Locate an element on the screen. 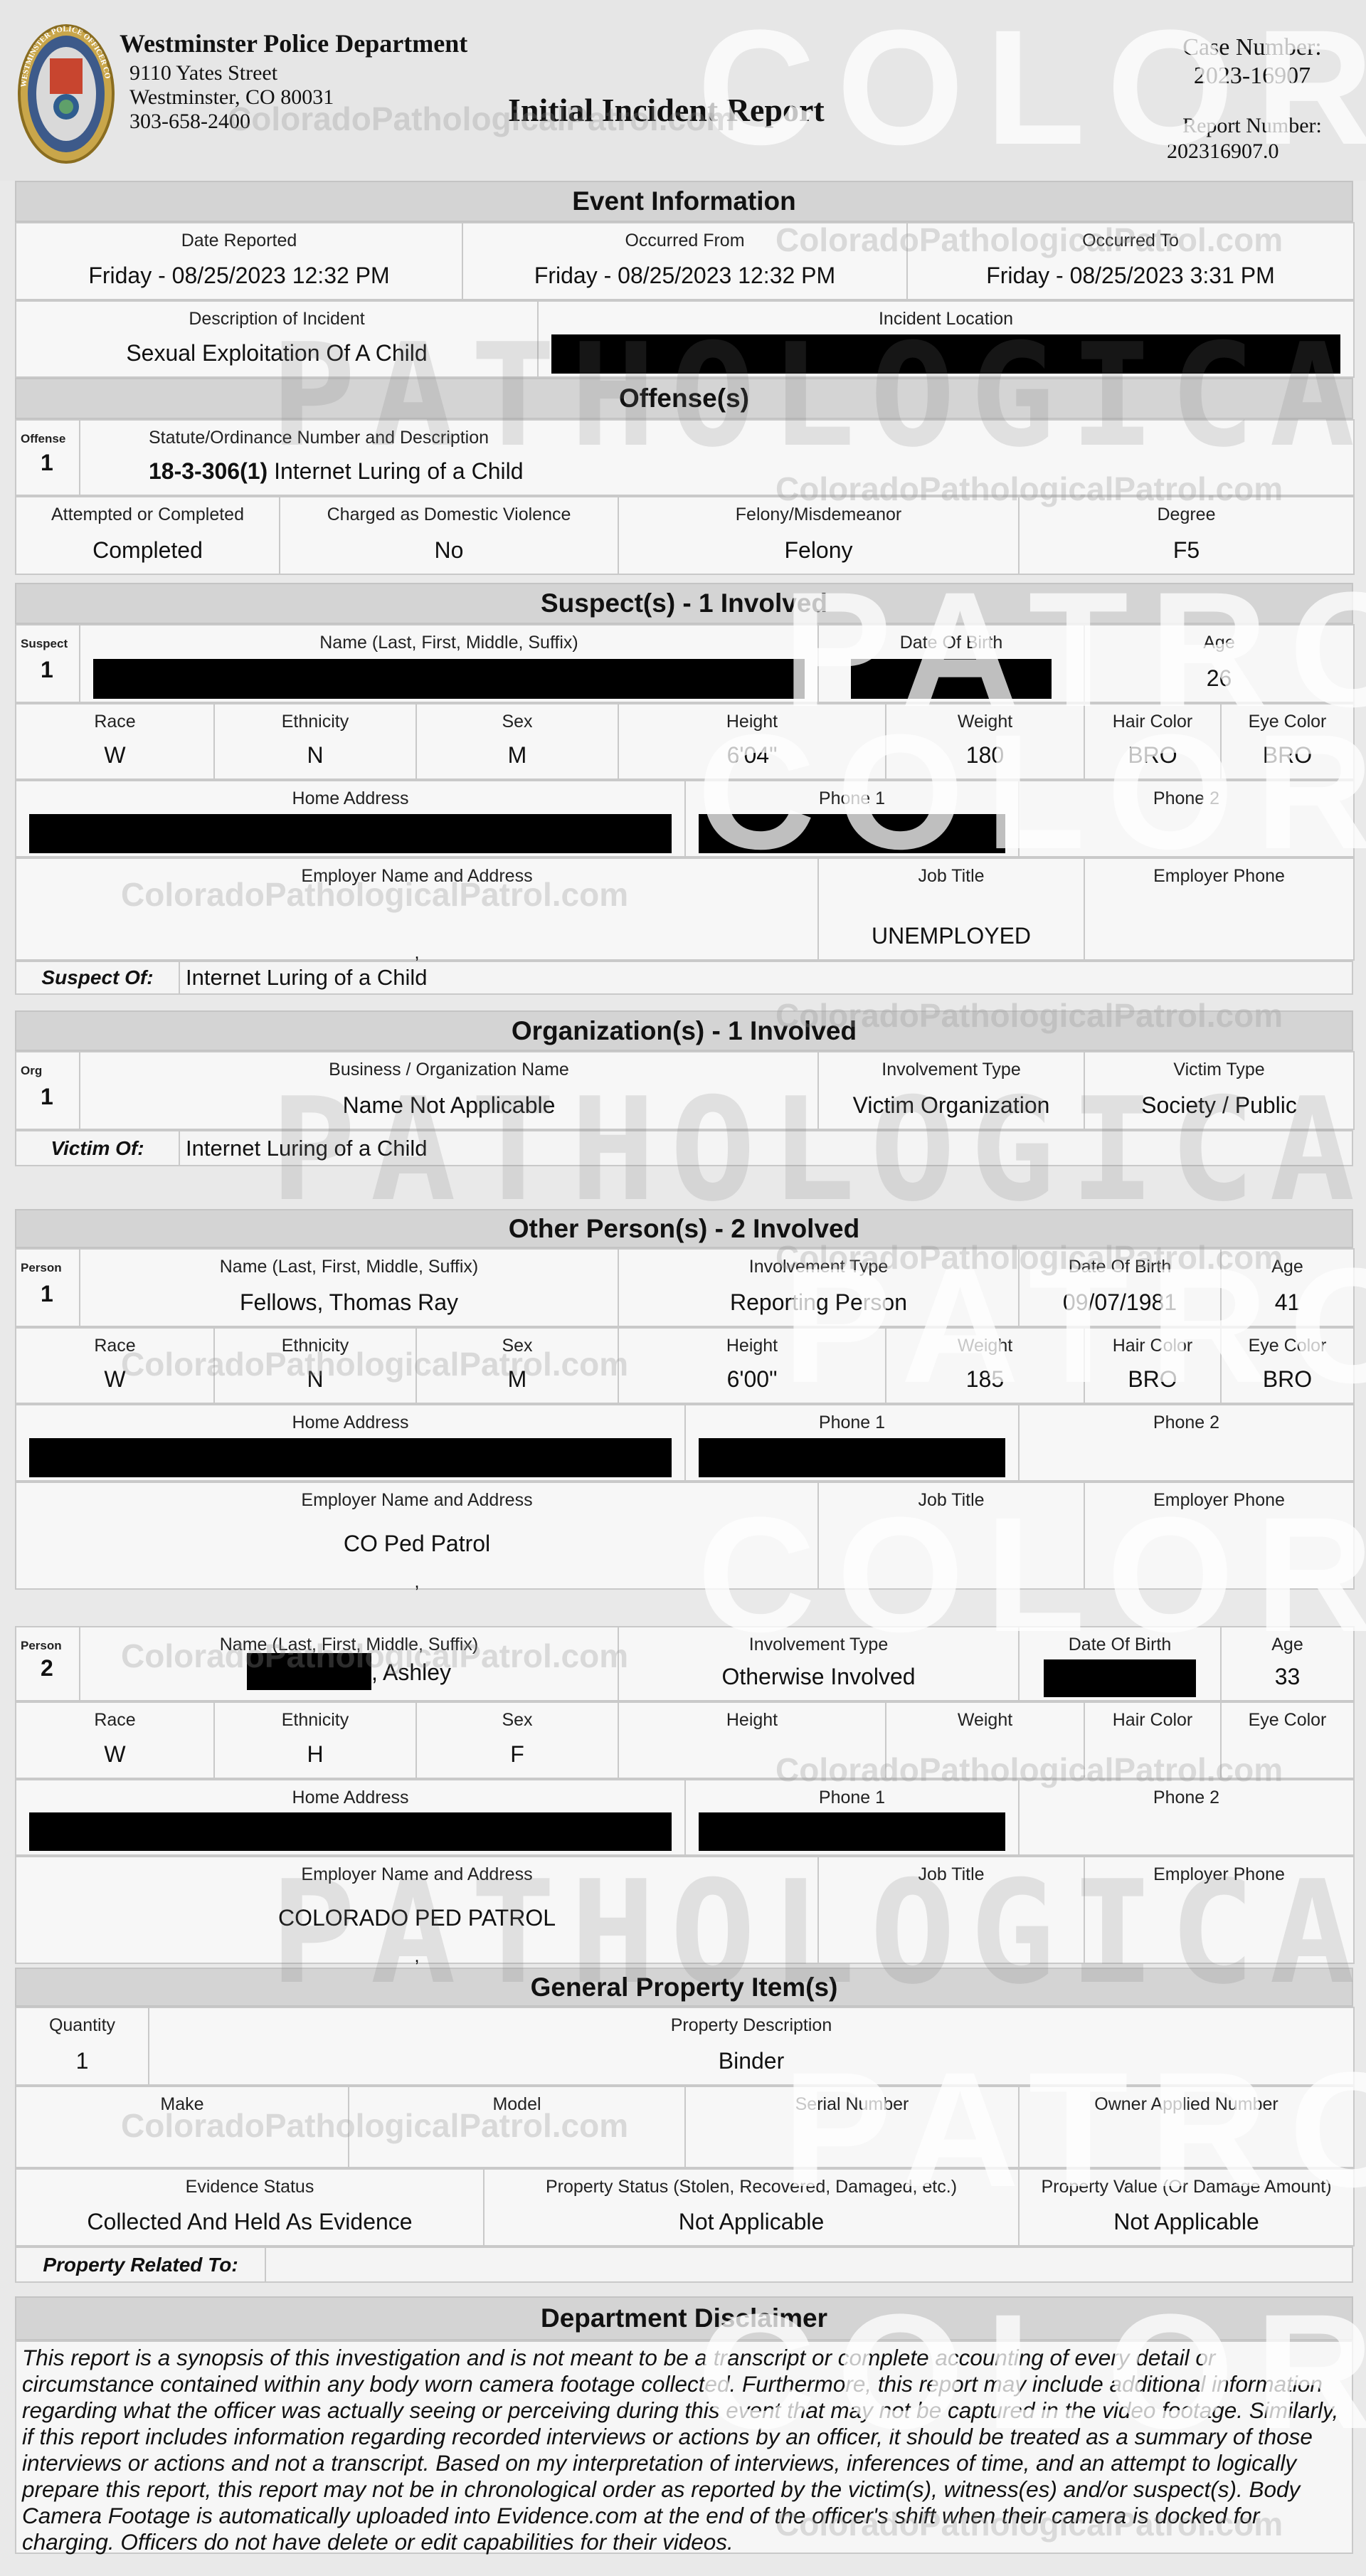 This screenshot has width=1366, height=2576. field-value: Felony is located at coordinates (818, 550).